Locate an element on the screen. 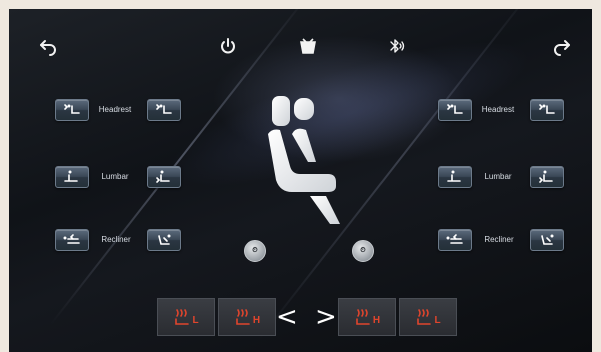 The height and width of the screenshot is (352, 601). left-lumbar-out-button is located at coordinates (164, 177).